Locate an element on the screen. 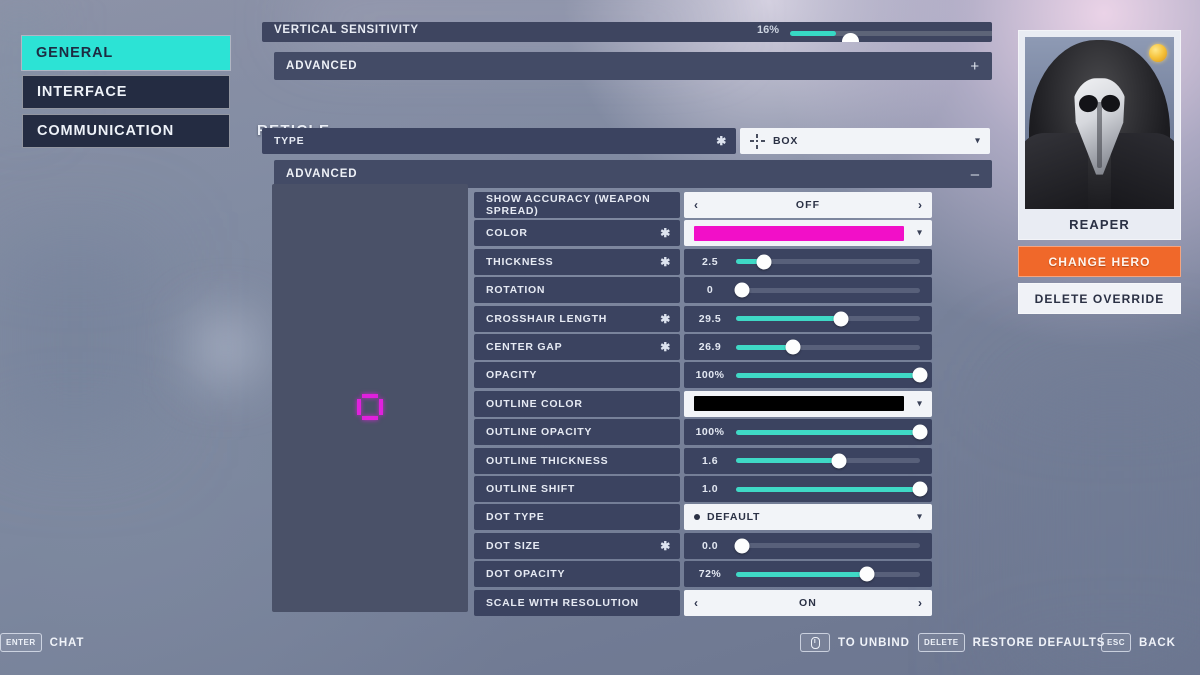 The width and height of the screenshot is (1200, 675). delete-override-button: DELETE OVERRIDE is located at coordinates (1099, 298).